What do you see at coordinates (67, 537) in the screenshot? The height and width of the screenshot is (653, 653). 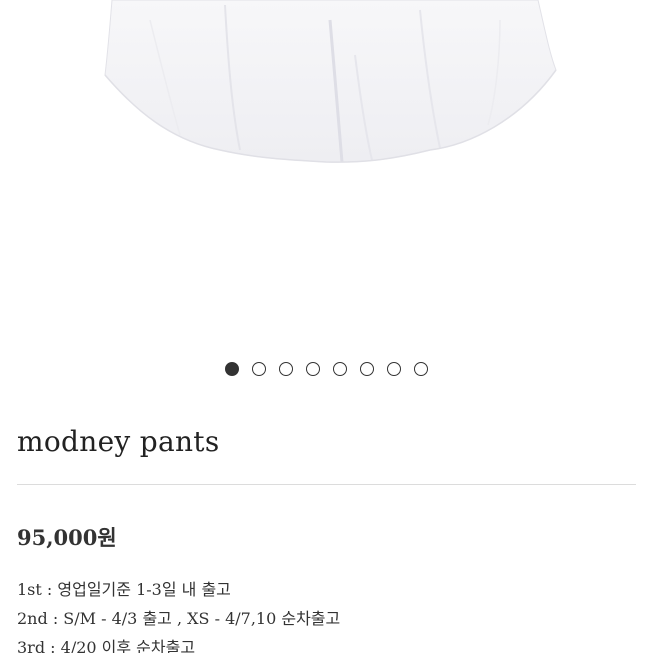 I see `product-price: 95,000원` at bounding box center [67, 537].